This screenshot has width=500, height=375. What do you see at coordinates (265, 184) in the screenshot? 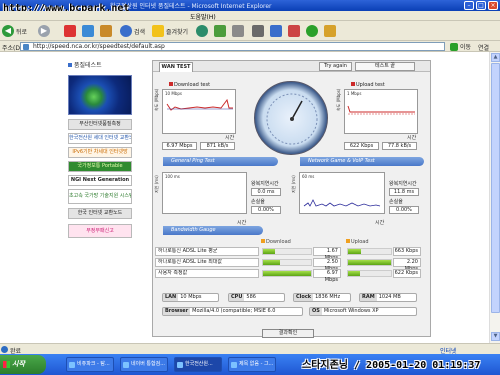
I see `ping-rtt-label: 왕복지연시간` at bounding box center [265, 184].